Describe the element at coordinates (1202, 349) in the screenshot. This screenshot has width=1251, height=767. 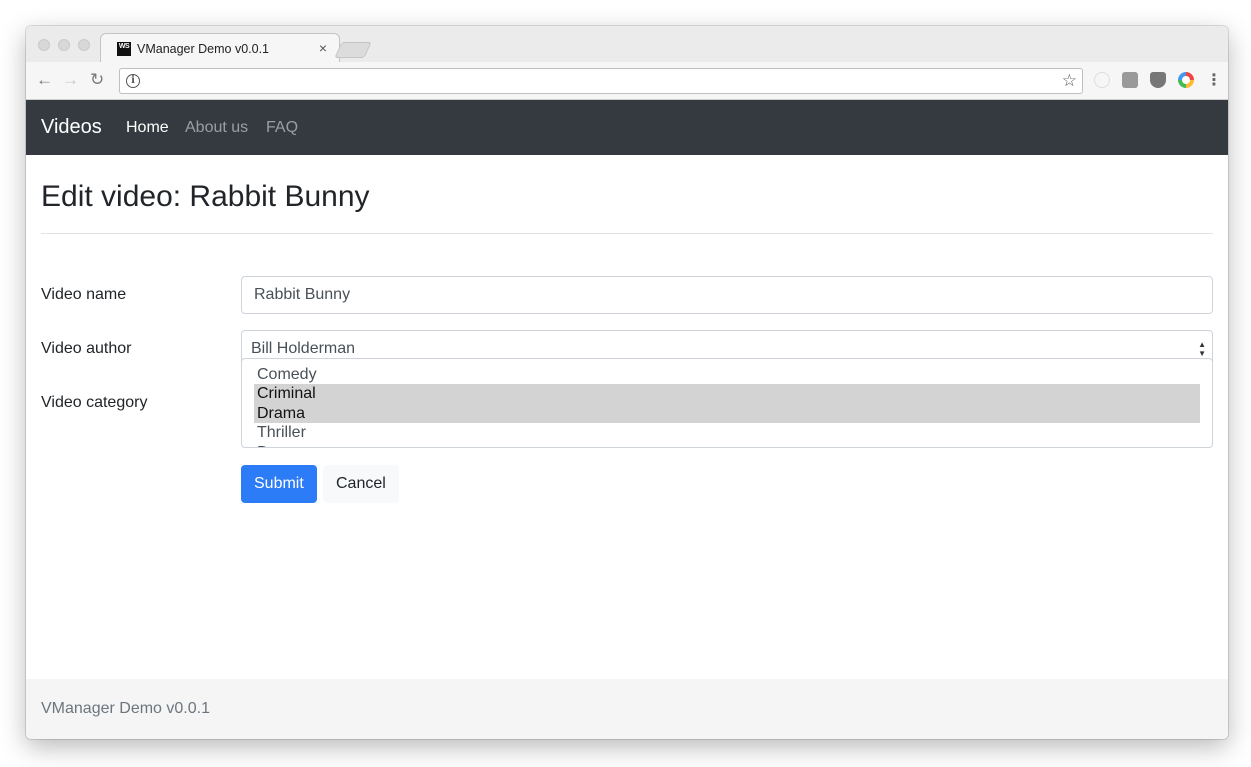
I see `select-arrows-icon: ▲ ▼` at that location.